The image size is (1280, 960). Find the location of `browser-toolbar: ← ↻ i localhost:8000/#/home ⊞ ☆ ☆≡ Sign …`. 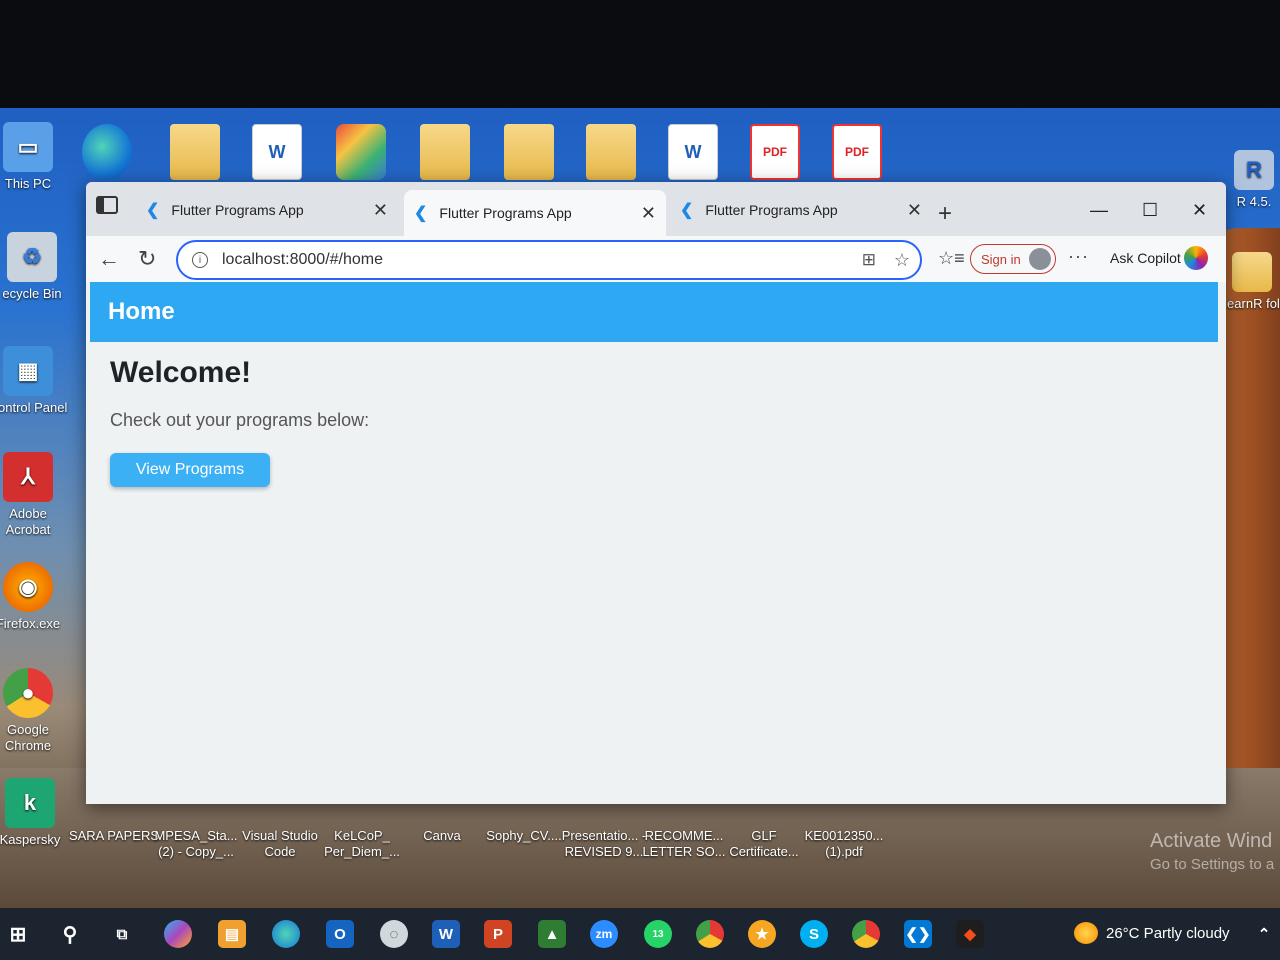

browser-toolbar: ← ↻ i localhost:8000/#/home ⊞ ☆ ☆≡ Sign … is located at coordinates (656, 259).